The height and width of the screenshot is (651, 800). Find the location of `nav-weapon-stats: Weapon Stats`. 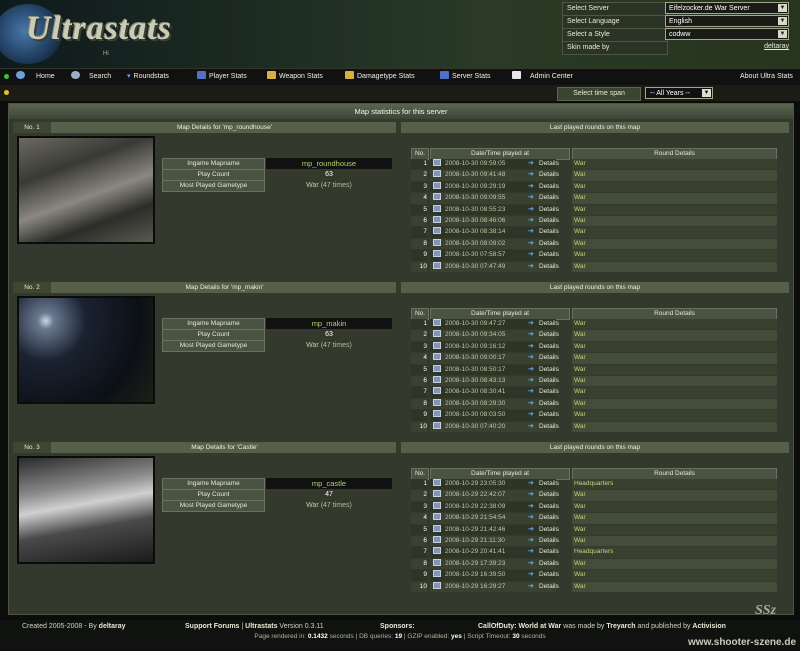

nav-weapon-stats: Weapon Stats is located at coordinates (295, 77).